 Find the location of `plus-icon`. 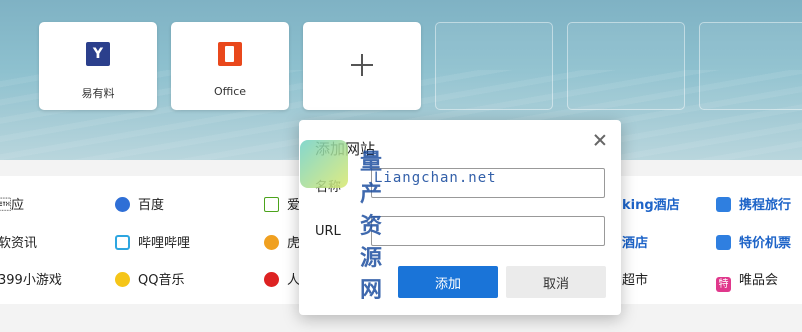

plus-icon is located at coordinates (362, 65).